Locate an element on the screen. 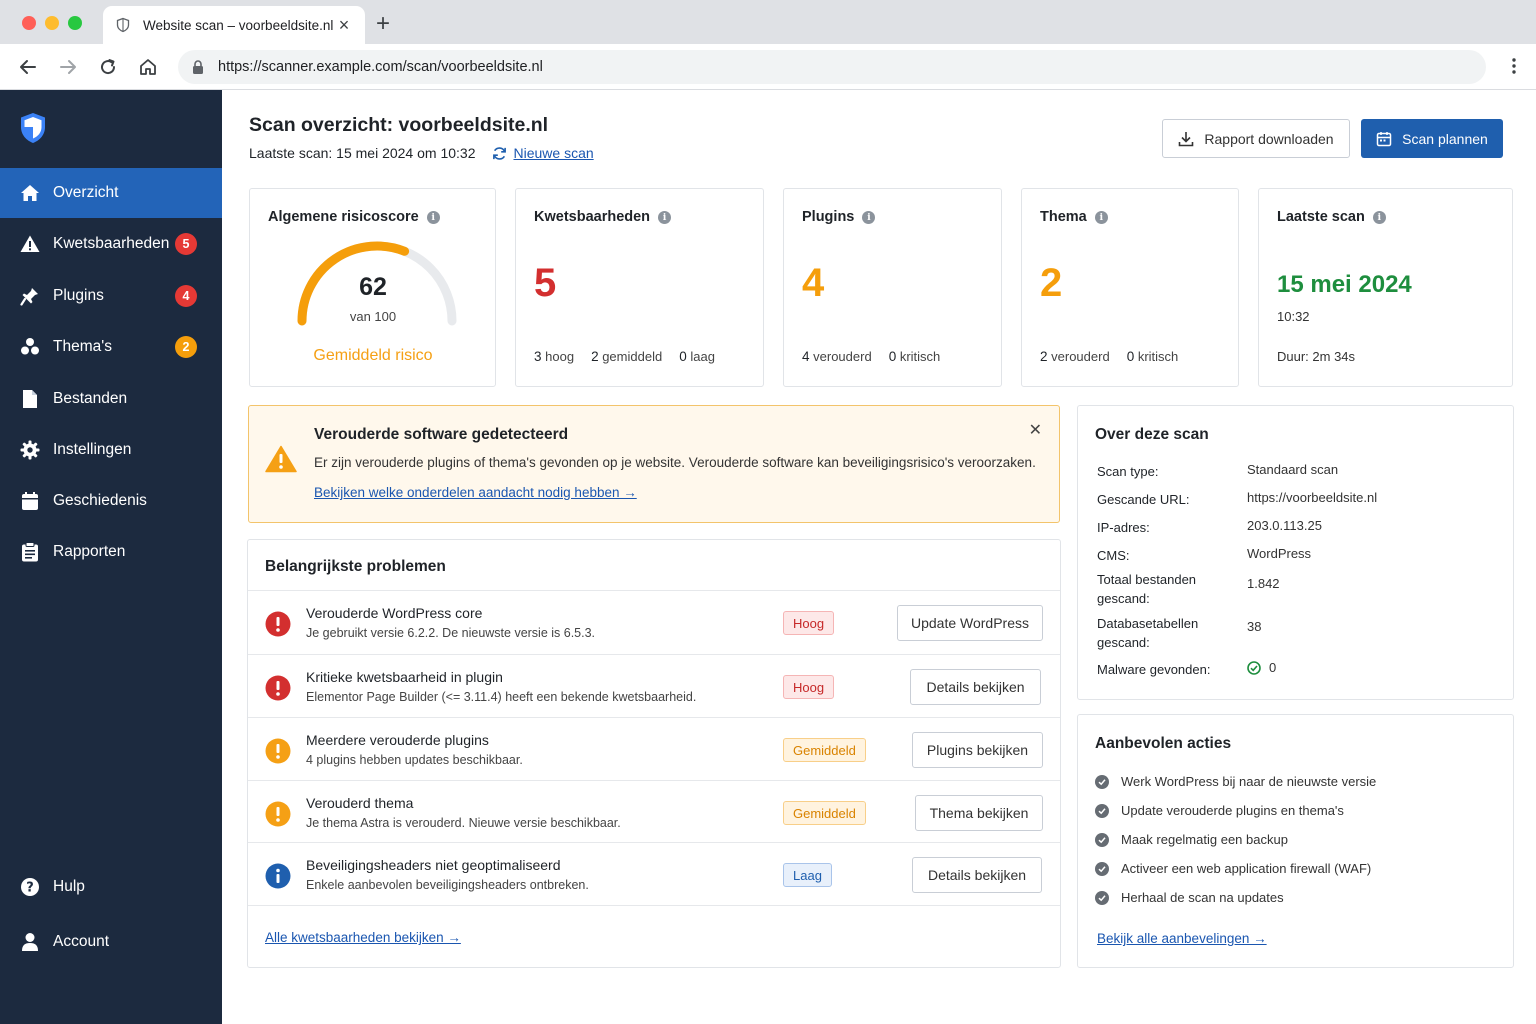 The height and width of the screenshot is (1024, 1536). info-icon is located at coordinates (278, 878).